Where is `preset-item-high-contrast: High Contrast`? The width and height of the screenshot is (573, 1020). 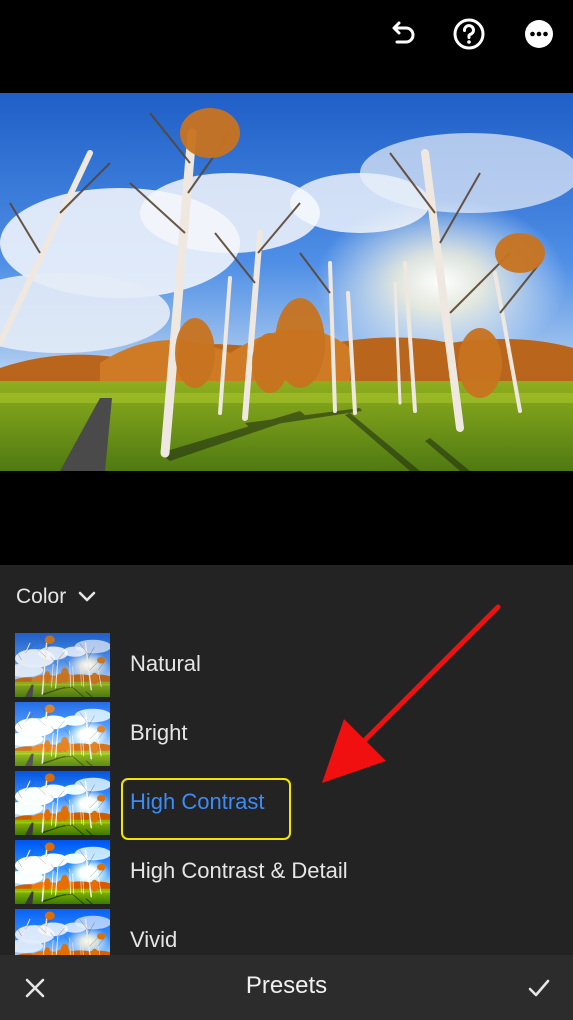
preset-item-high-contrast: High Contrast is located at coordinates (286, 805).